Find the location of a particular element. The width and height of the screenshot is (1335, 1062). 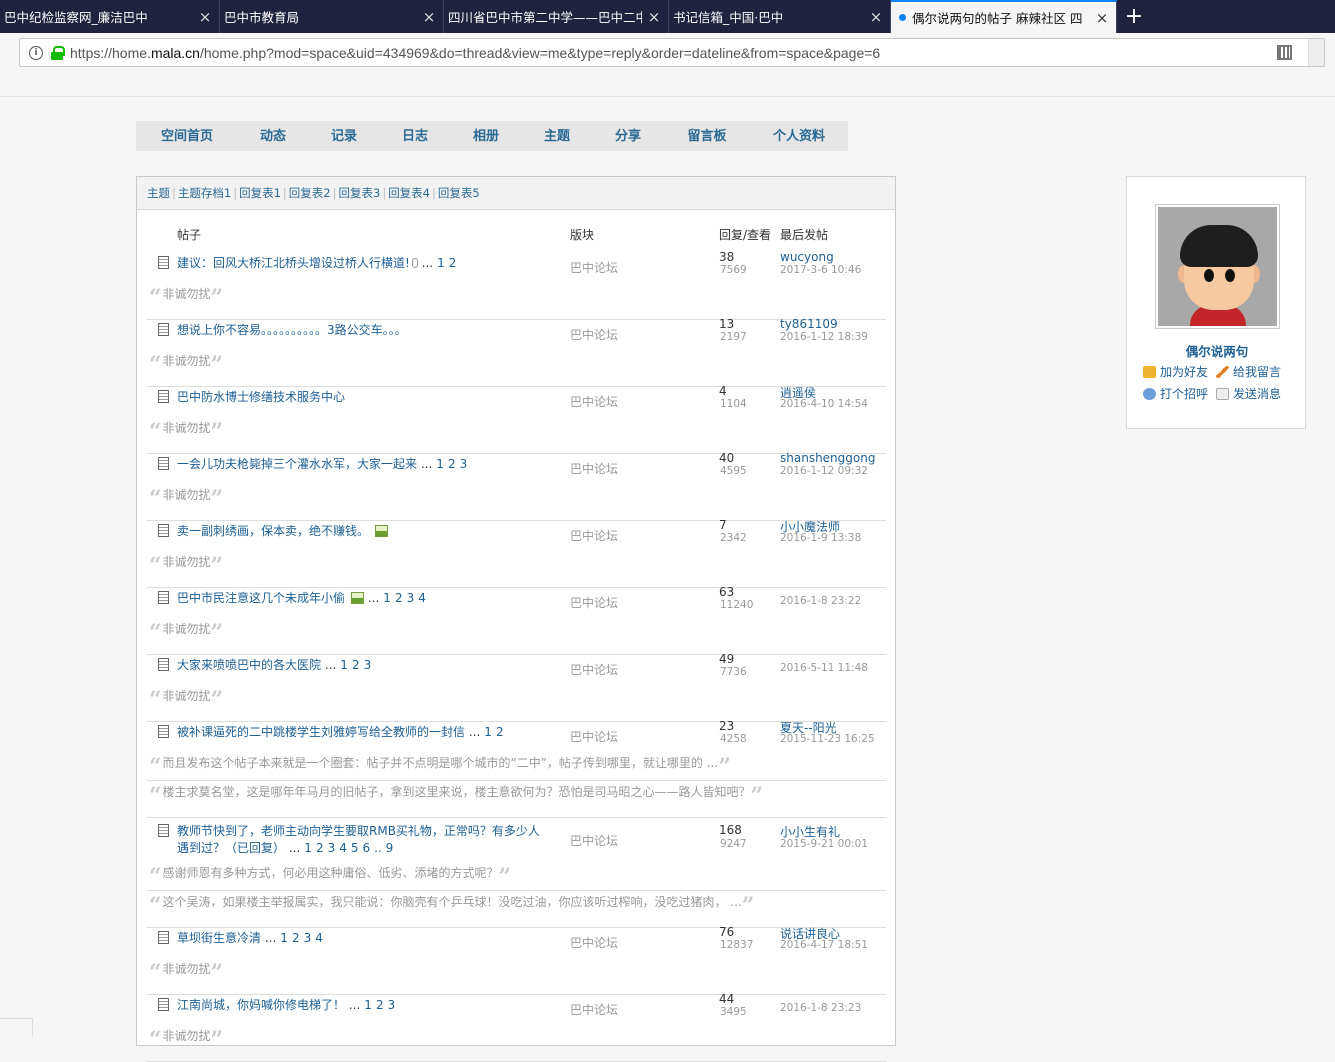

leave-message-link: 给我留言 is located at coordinates (1248, 371).